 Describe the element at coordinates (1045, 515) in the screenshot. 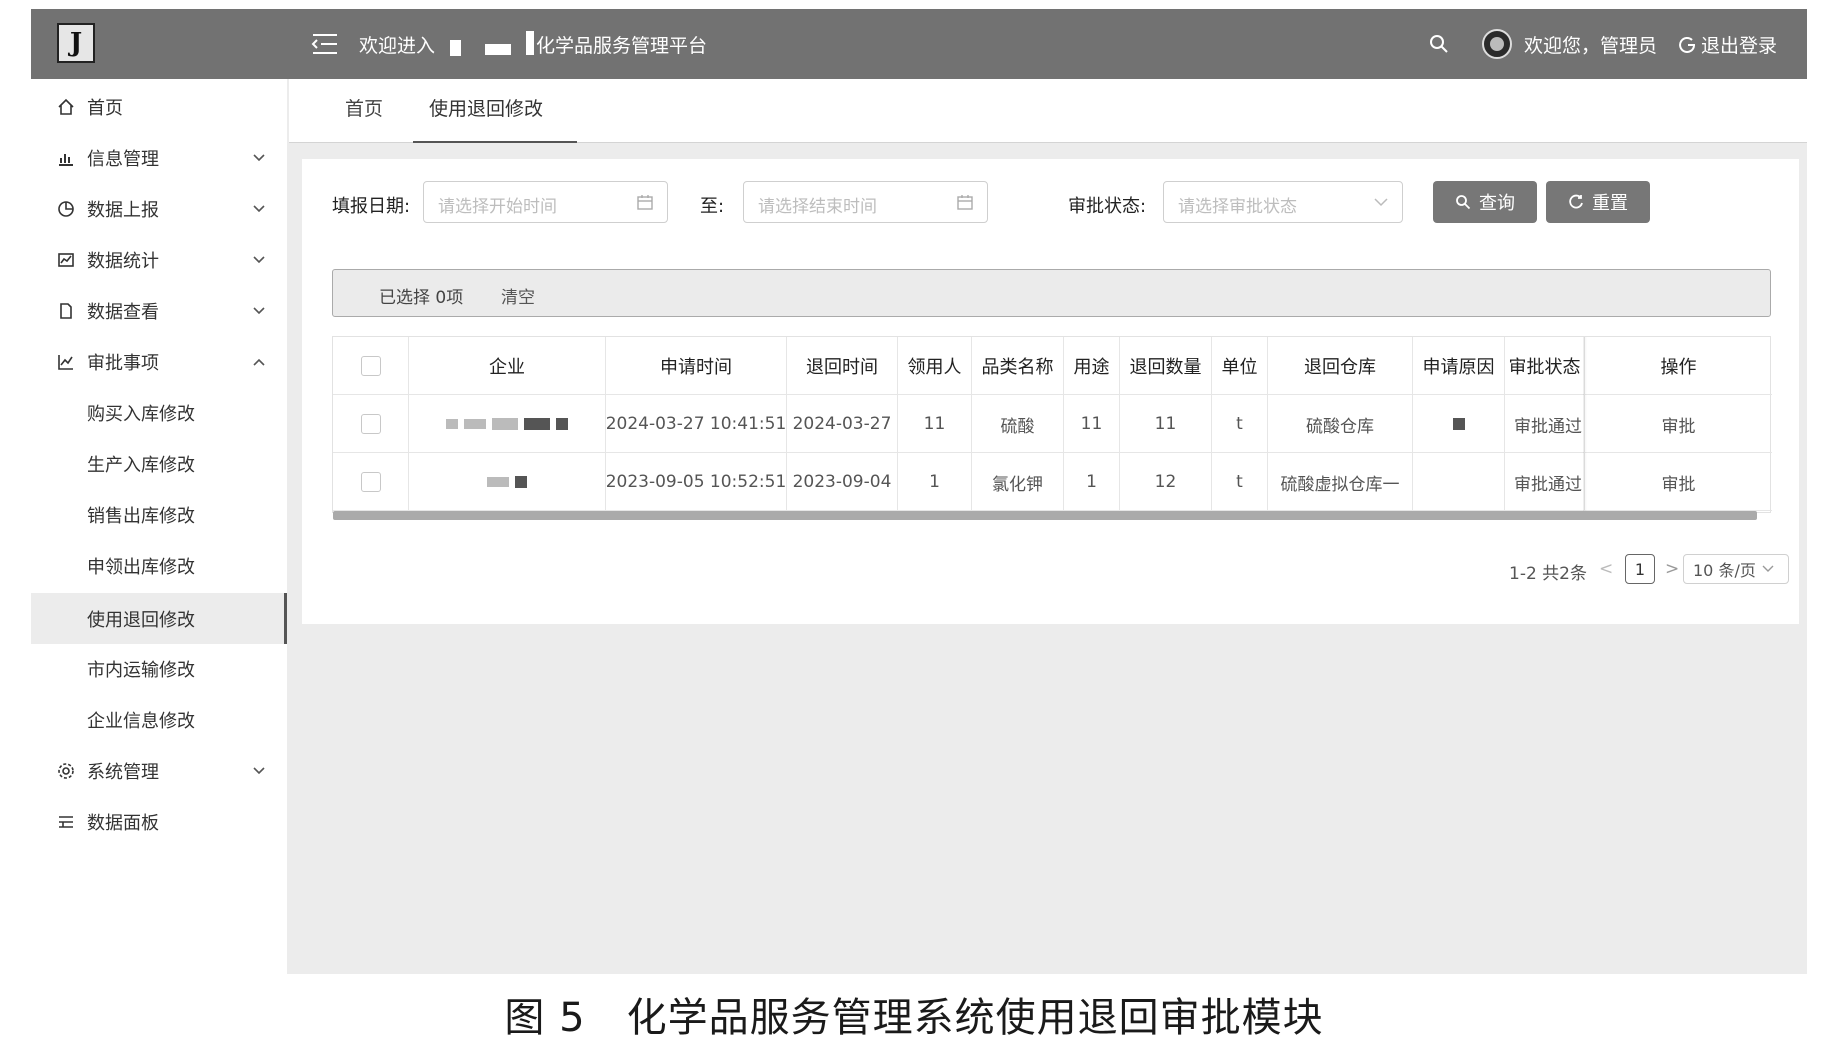

I see `horizontal-scrollbar` at that location.